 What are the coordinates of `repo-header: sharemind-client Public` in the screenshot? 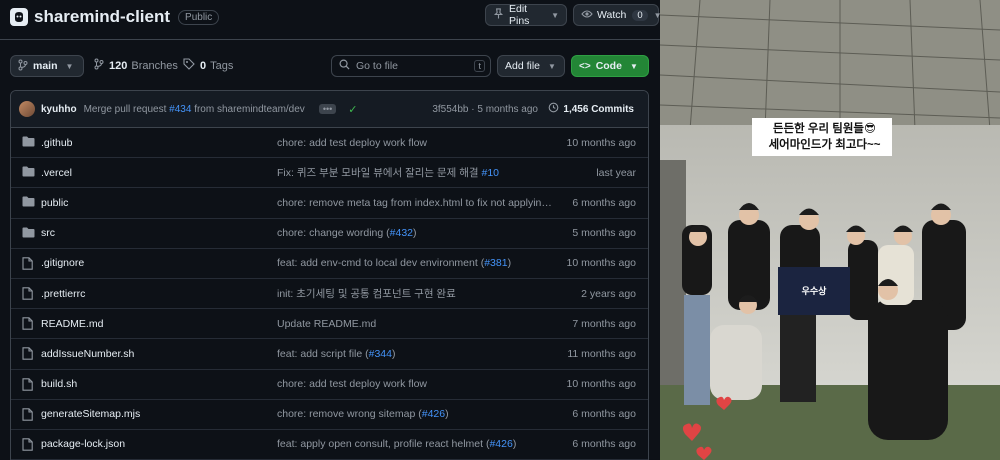 It's located at (115, 17).